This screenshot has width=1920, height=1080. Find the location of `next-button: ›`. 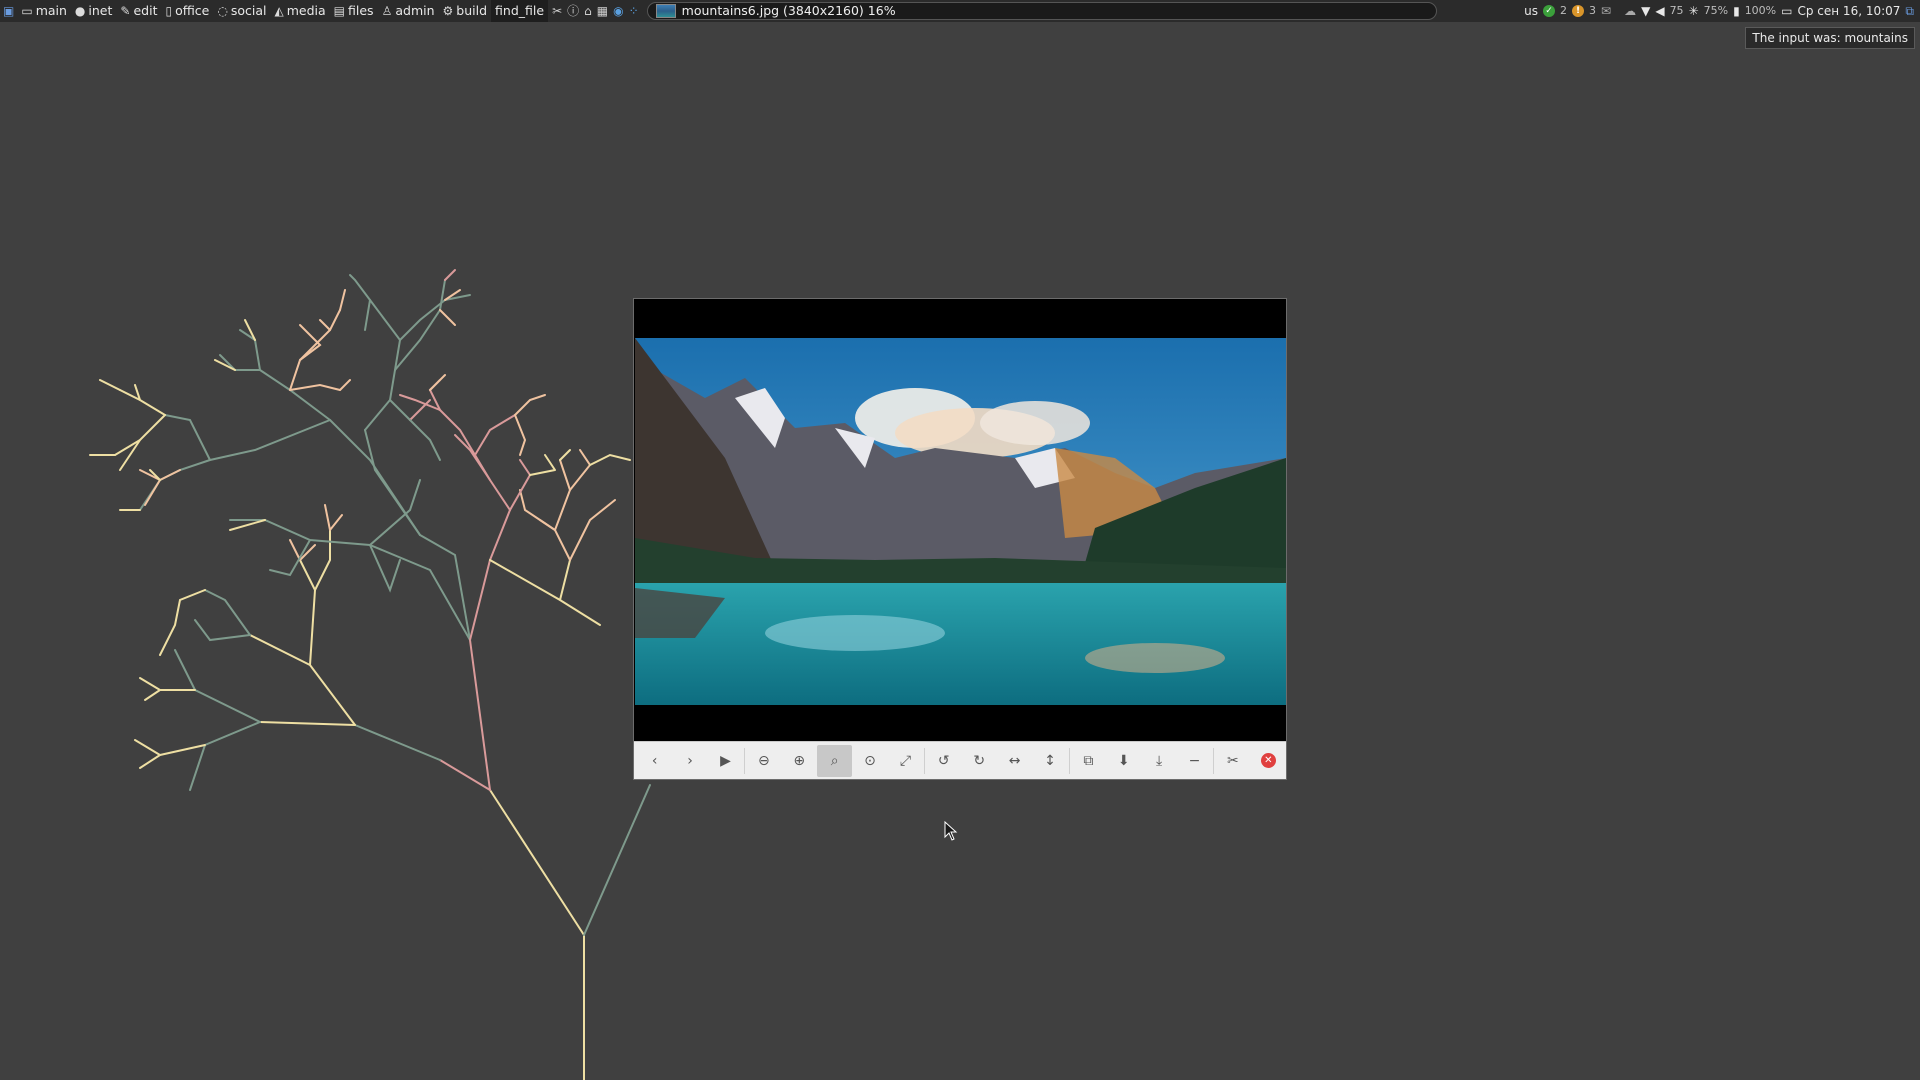

next-button: › is located at coordinates (689, 761).